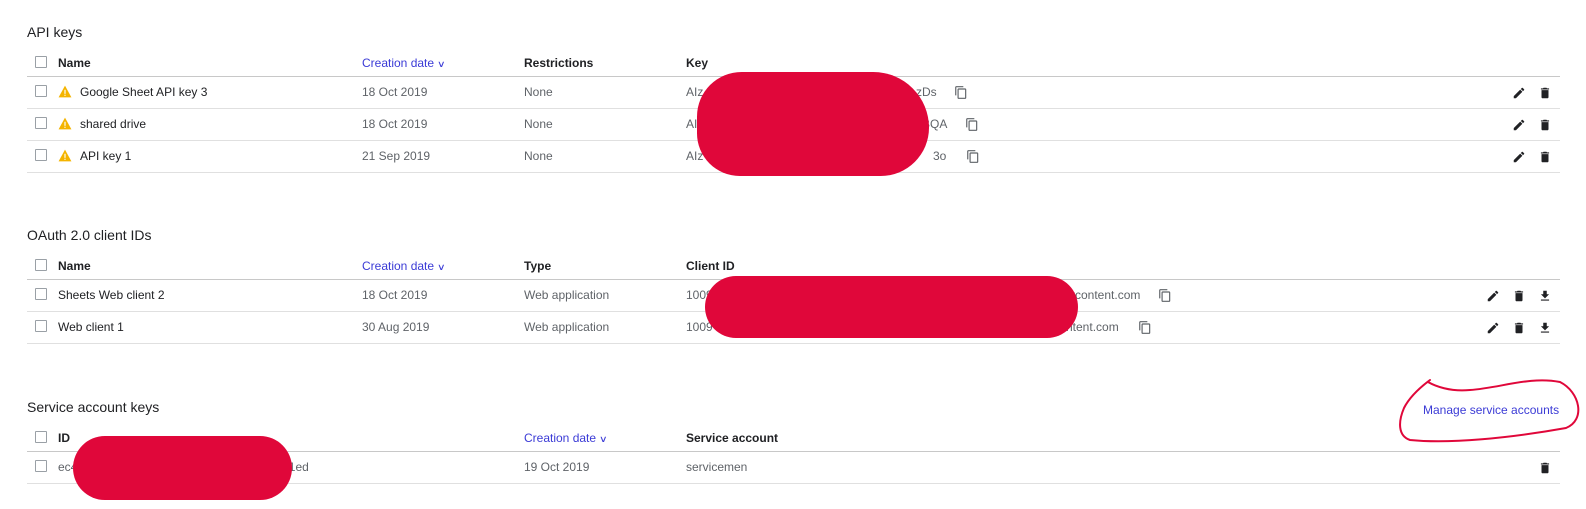 Image resolution: width=1586 pixels, height=509 pixels. I want to click on oauth-title: OAuth 2.0 client IDs, so click(89, 235).